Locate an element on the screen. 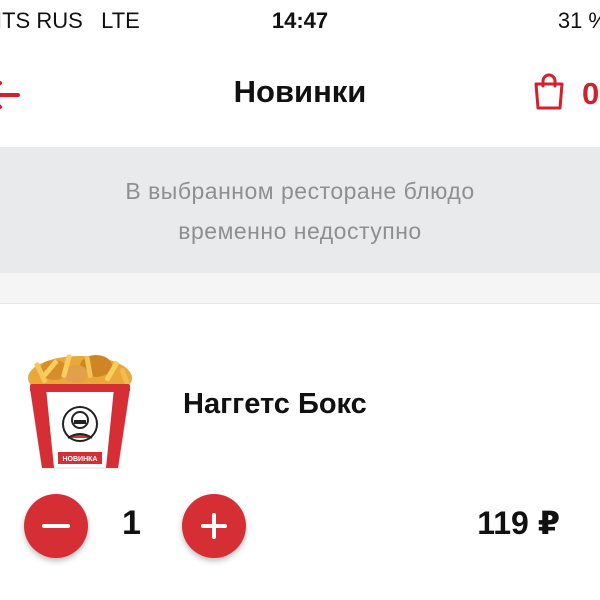 The width and height of the screenshot is (600, 600). increase-quantity-button is located at coordinates (214, 526).